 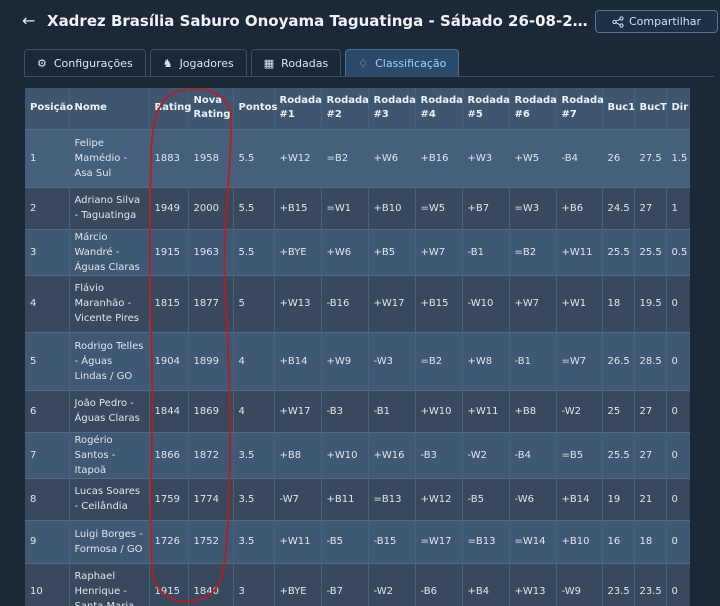 I want to click on table-cell: 3.5, so click(x=254, y=498).